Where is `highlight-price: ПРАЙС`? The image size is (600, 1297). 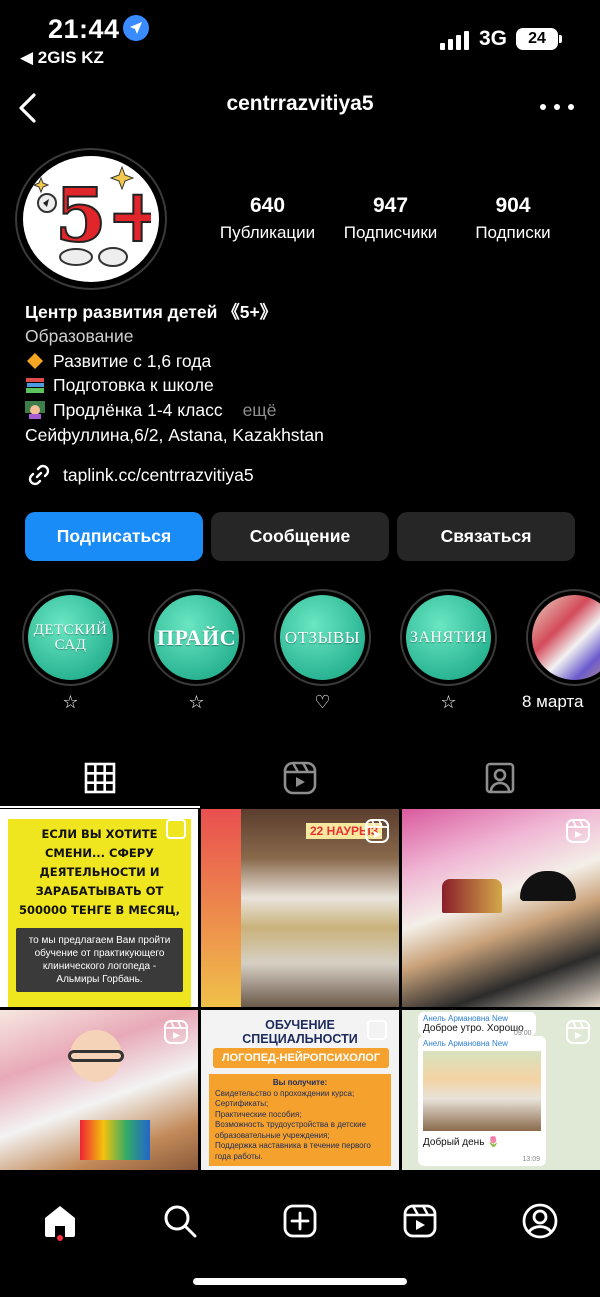 highlight-price: ПРАЙС is located at coordinates (196, 637).